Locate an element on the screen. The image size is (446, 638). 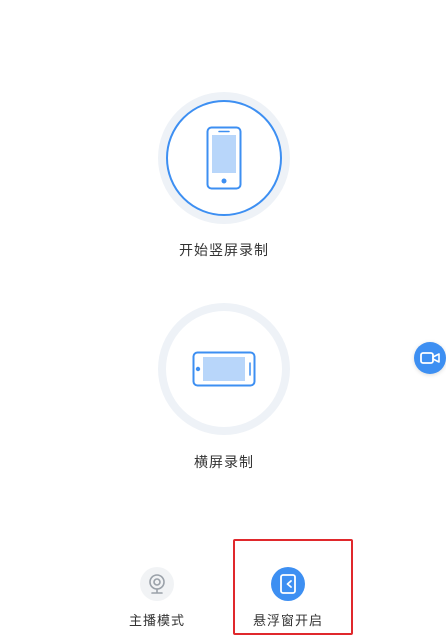
landscape-record-inner-ring is located at coordinates (224, 369).